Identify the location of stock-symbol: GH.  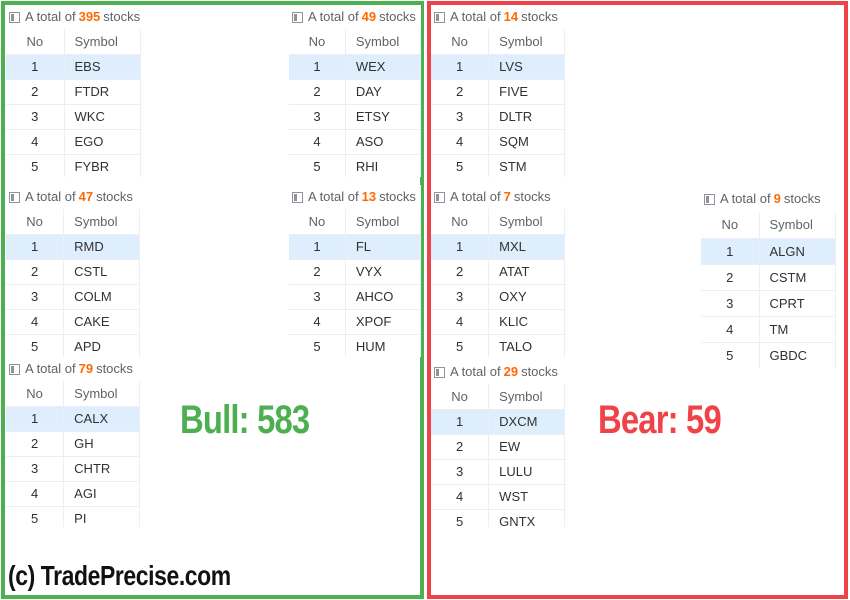
(101, 444).